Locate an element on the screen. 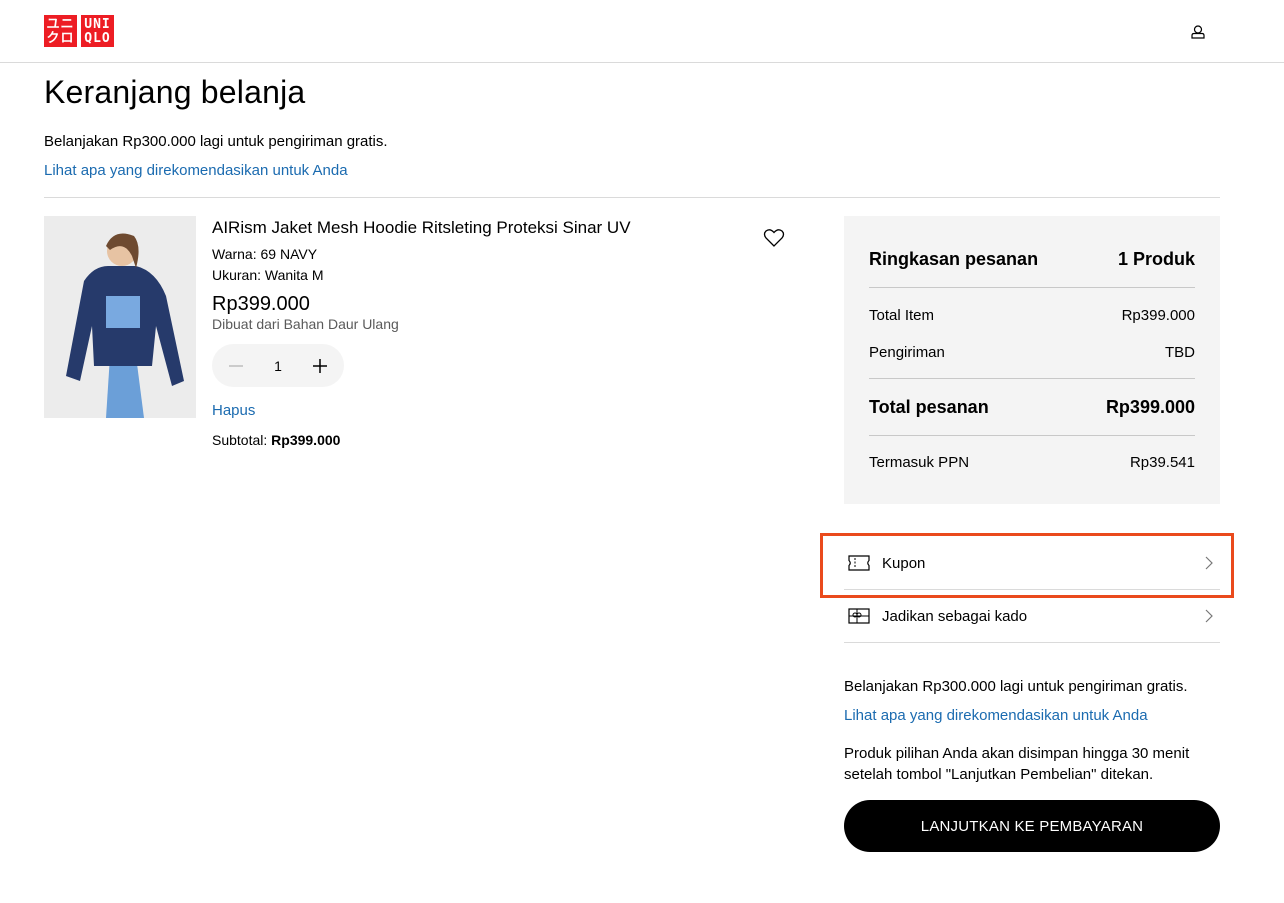 Image resolution: width=1284 pixels, height=903 pixels. shipping-value: TBD is located at coordinates (1180, 352).